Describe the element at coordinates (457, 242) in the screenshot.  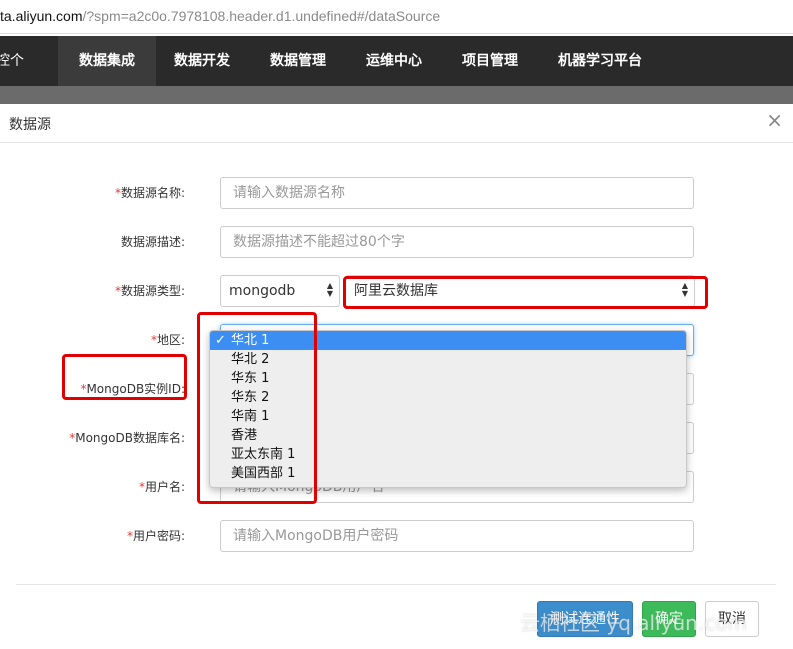
I see `datasource-desc-input: 数据源描述不能超过80个字` at that location.